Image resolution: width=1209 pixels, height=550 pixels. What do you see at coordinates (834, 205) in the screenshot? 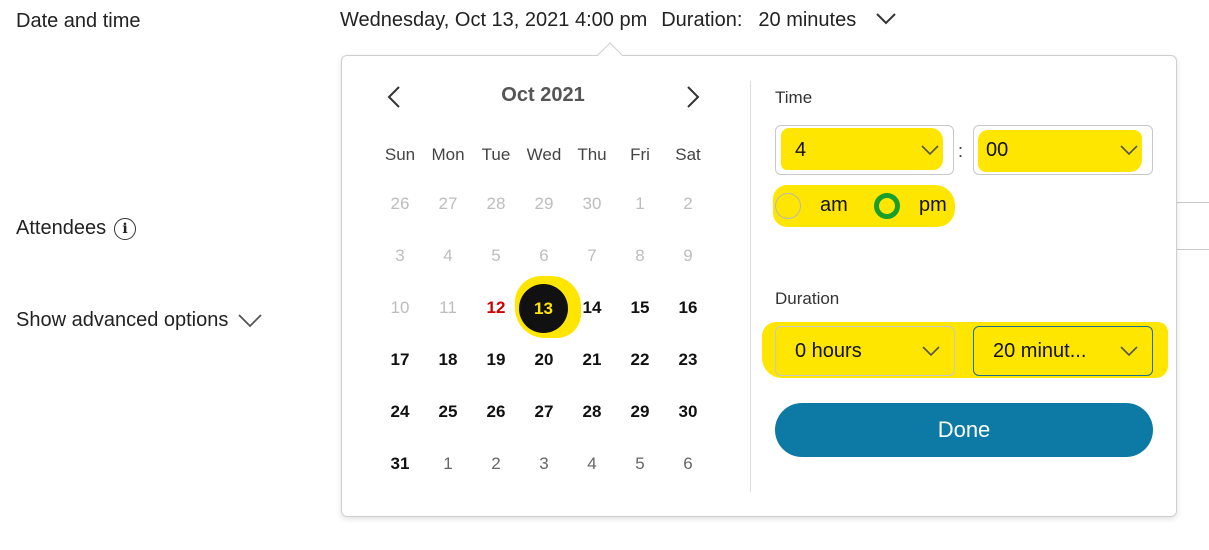
I see `am-label: am` at bounding box center [834, 205].